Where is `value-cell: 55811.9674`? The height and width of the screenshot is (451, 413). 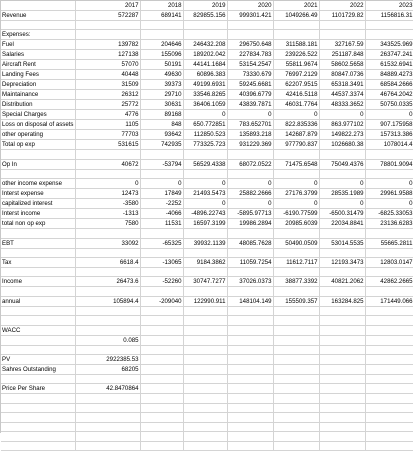 value-cell: 55811.9674 is located at coordinates (296, 65).